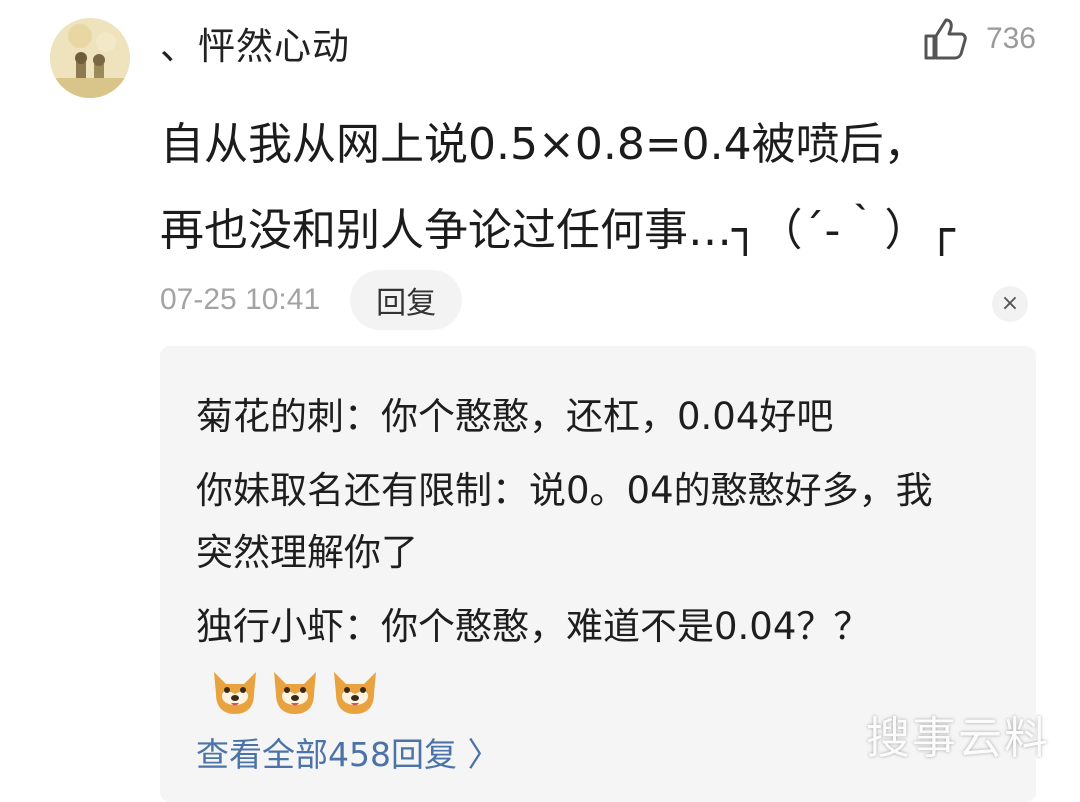 The height and width of the screenshot is (802, 1080). Describe the element at coordinates (270, 416) in the screenshot. I see `reply-author: 菊花的刺` at that location.